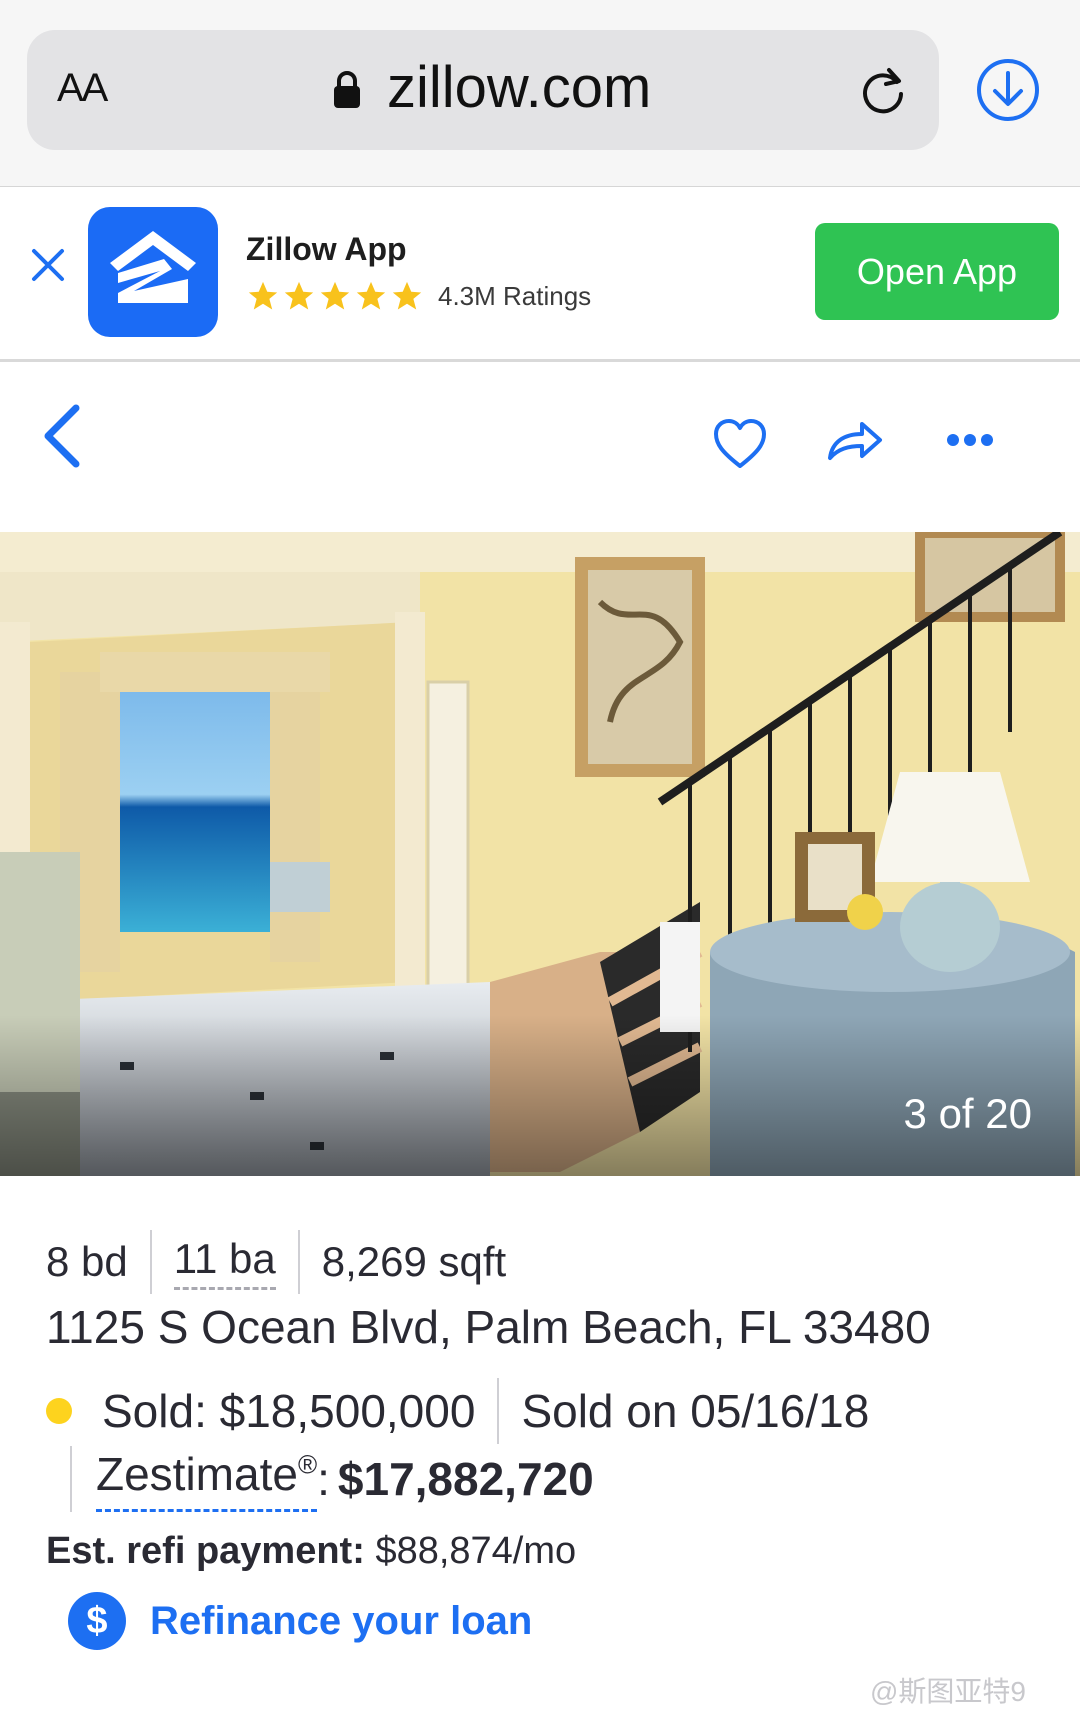 This screenshot has height=1715, width=1080. Describe the element at coordinates (937, 271) in the screenshot. I see `open-app-button: Open App` at that location.